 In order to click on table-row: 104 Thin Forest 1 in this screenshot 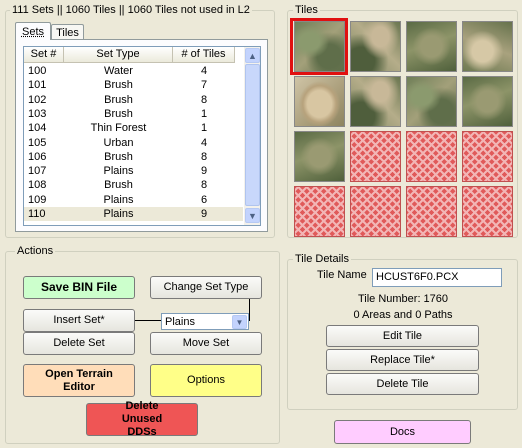, I will do `click(133, 128)`.